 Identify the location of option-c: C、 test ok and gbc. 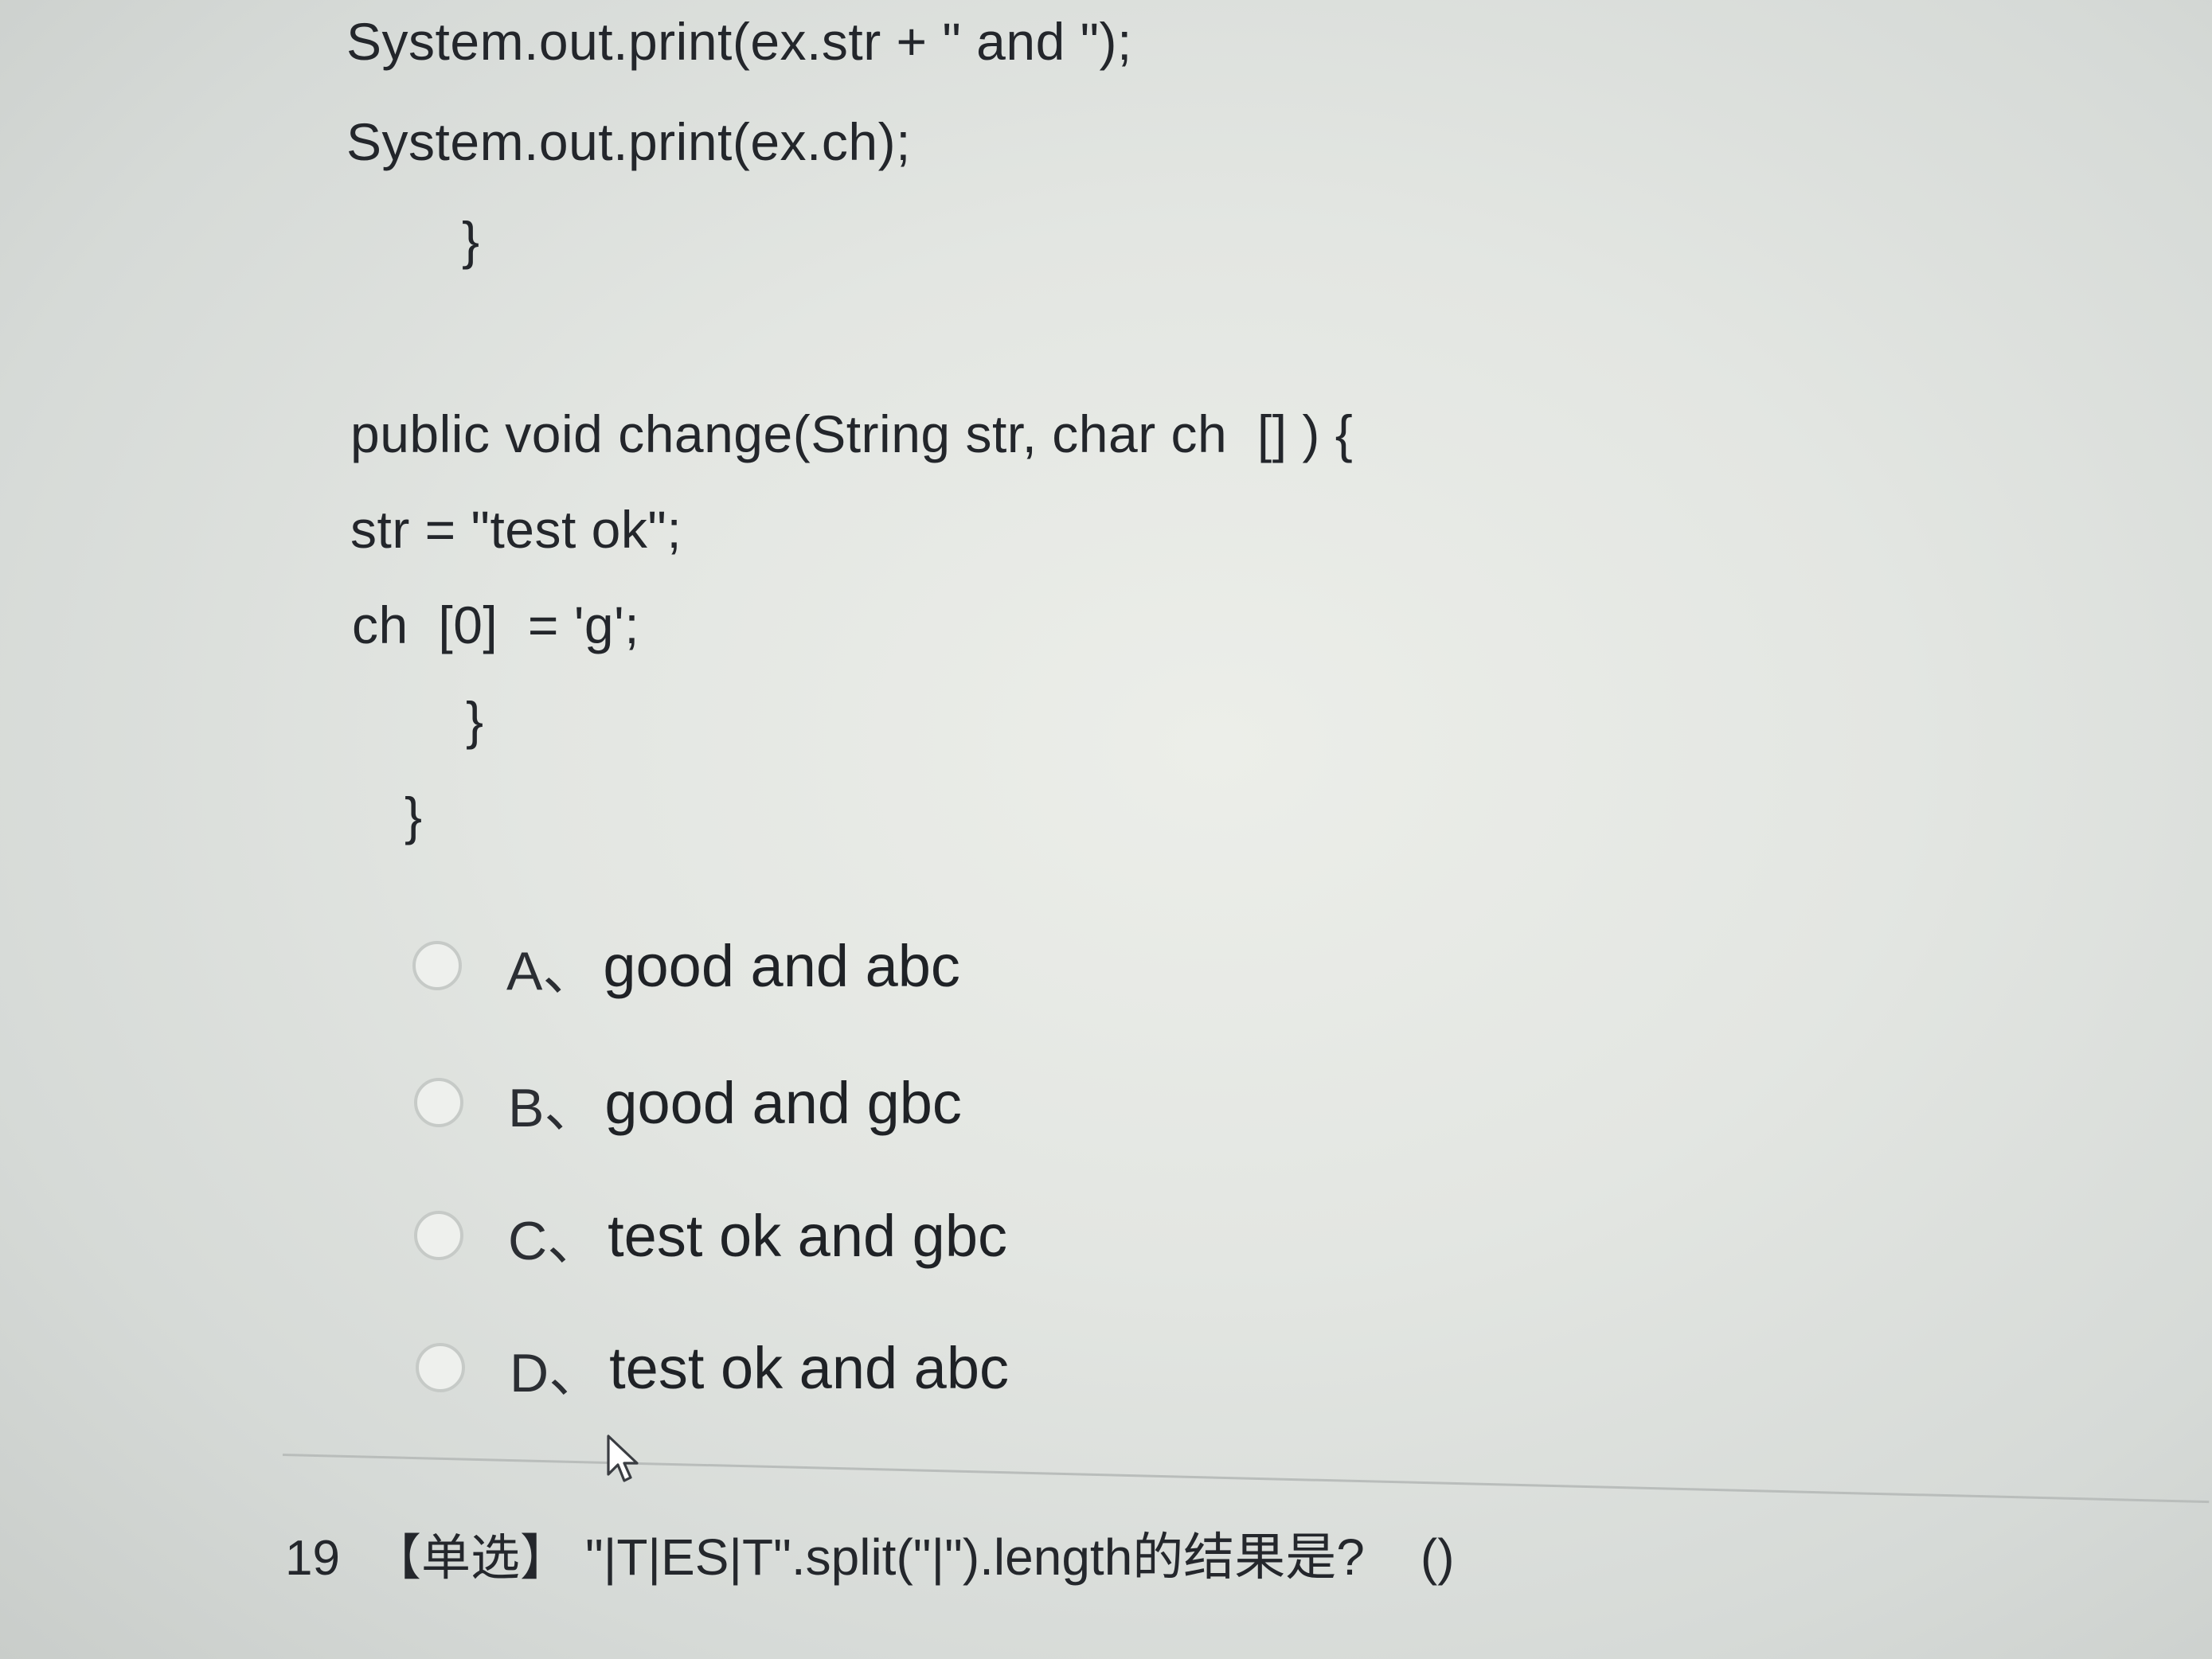
(710, 1235).